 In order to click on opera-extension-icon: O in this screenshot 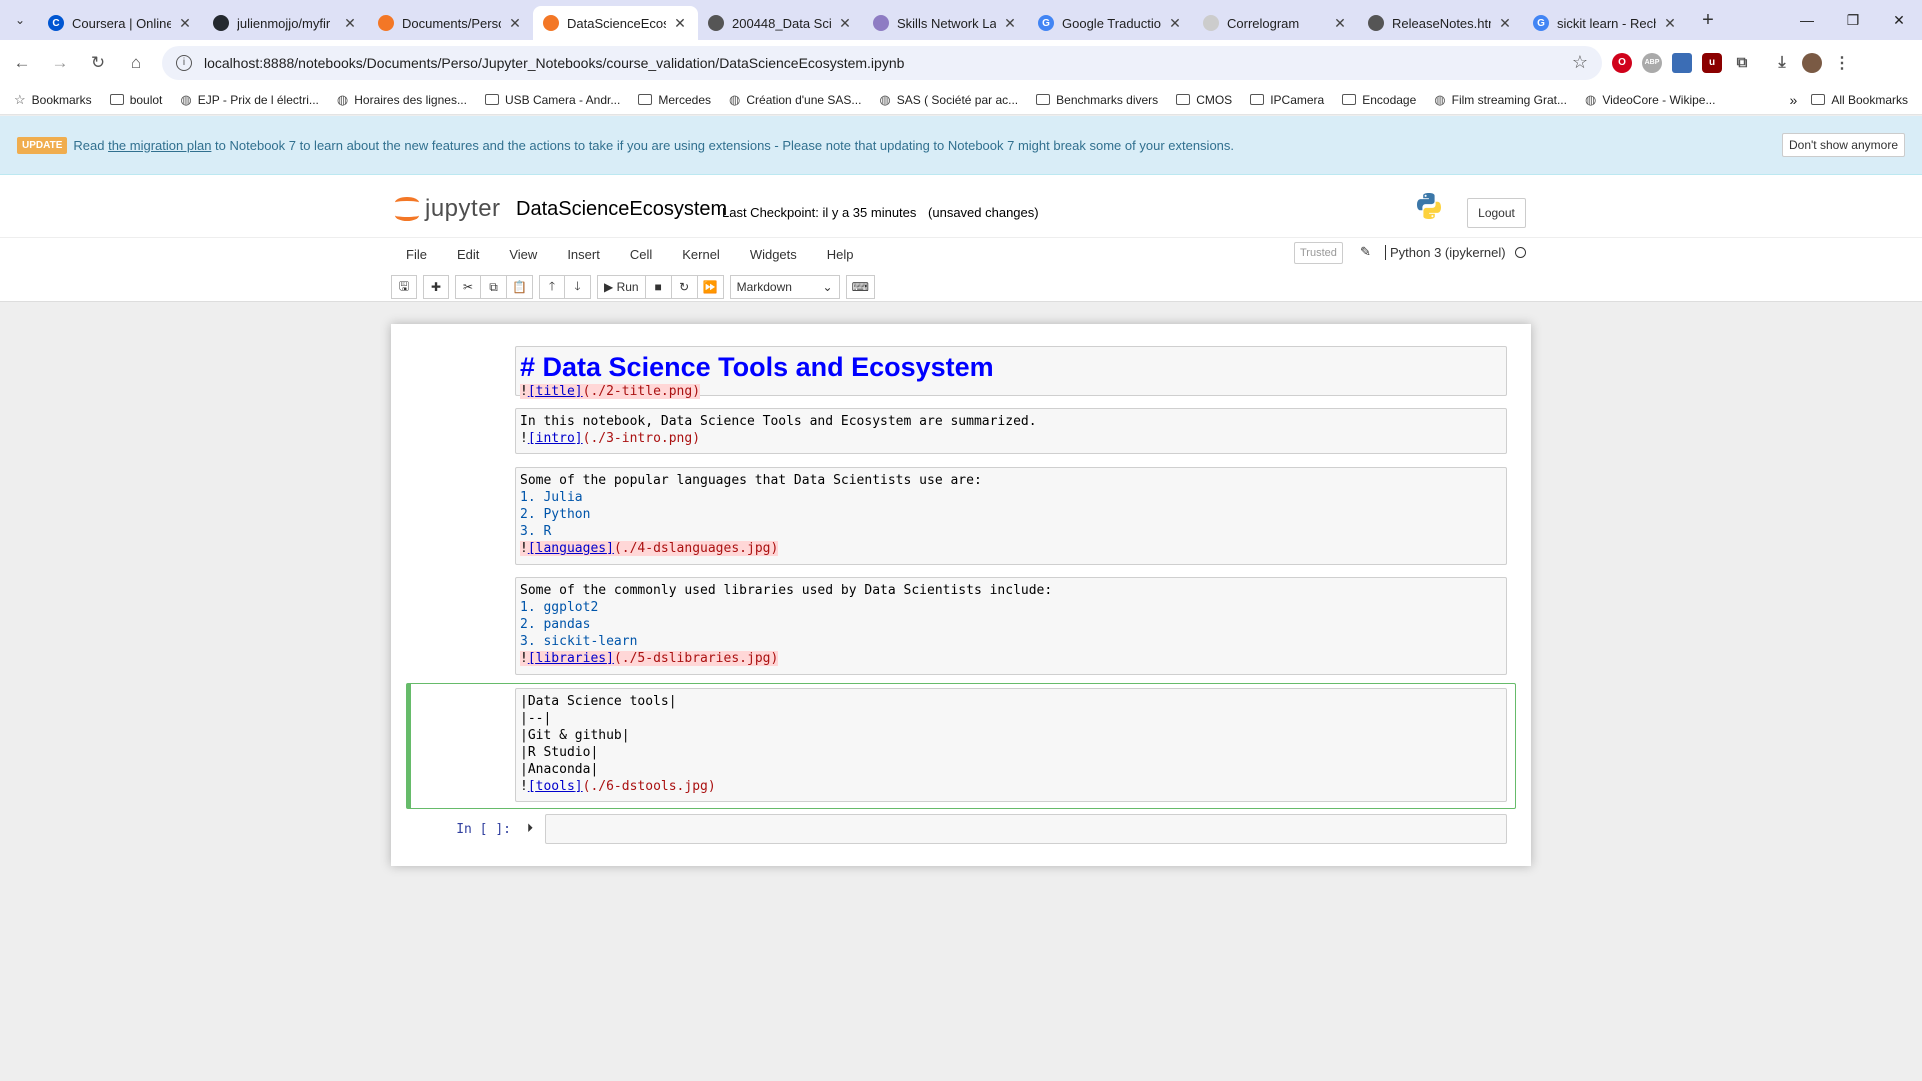, I will do `click(1622, 62)`.